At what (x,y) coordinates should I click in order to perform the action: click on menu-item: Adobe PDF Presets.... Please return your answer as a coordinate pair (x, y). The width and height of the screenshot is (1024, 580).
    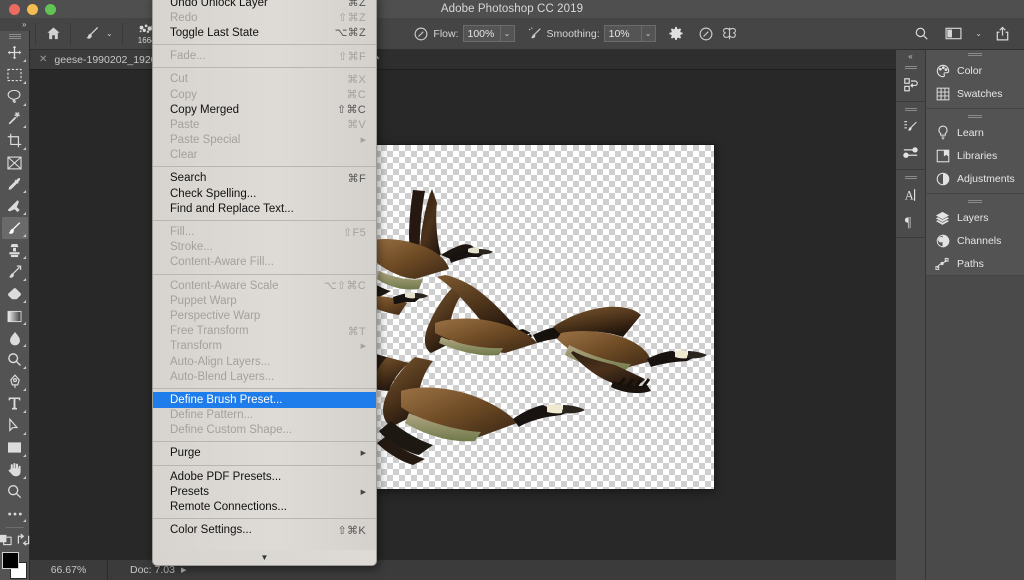
    Looking at the image, I should click on (264, 476).